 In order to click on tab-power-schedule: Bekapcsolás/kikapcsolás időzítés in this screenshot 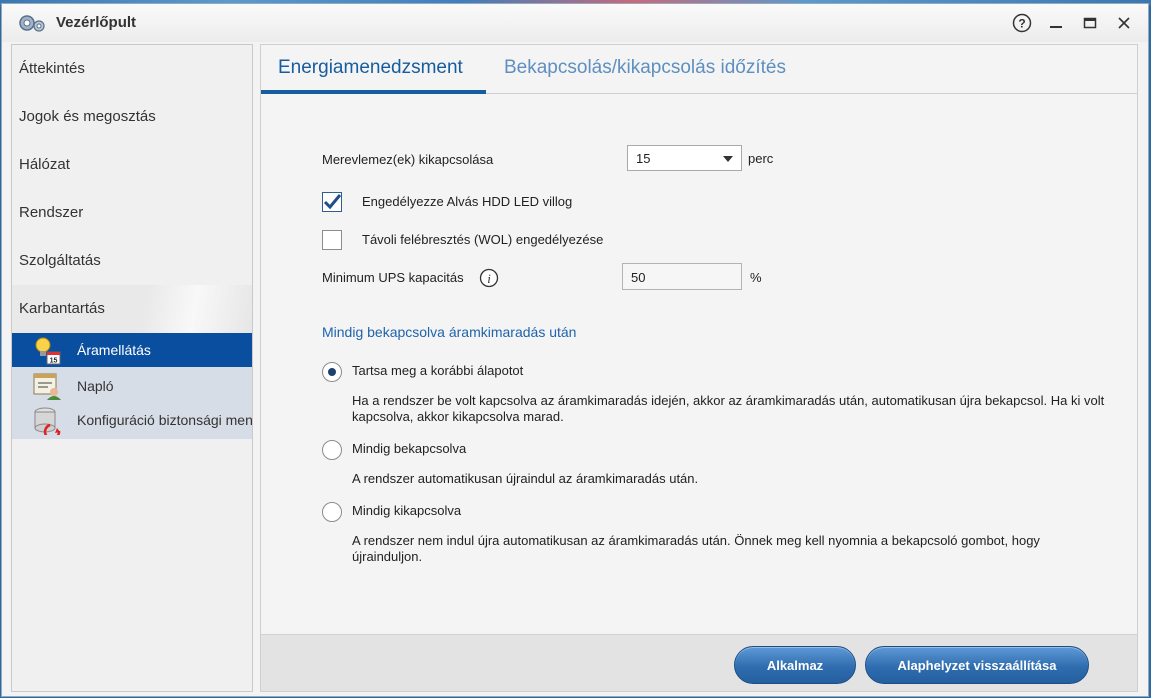, I will do `click(645, 68)`.